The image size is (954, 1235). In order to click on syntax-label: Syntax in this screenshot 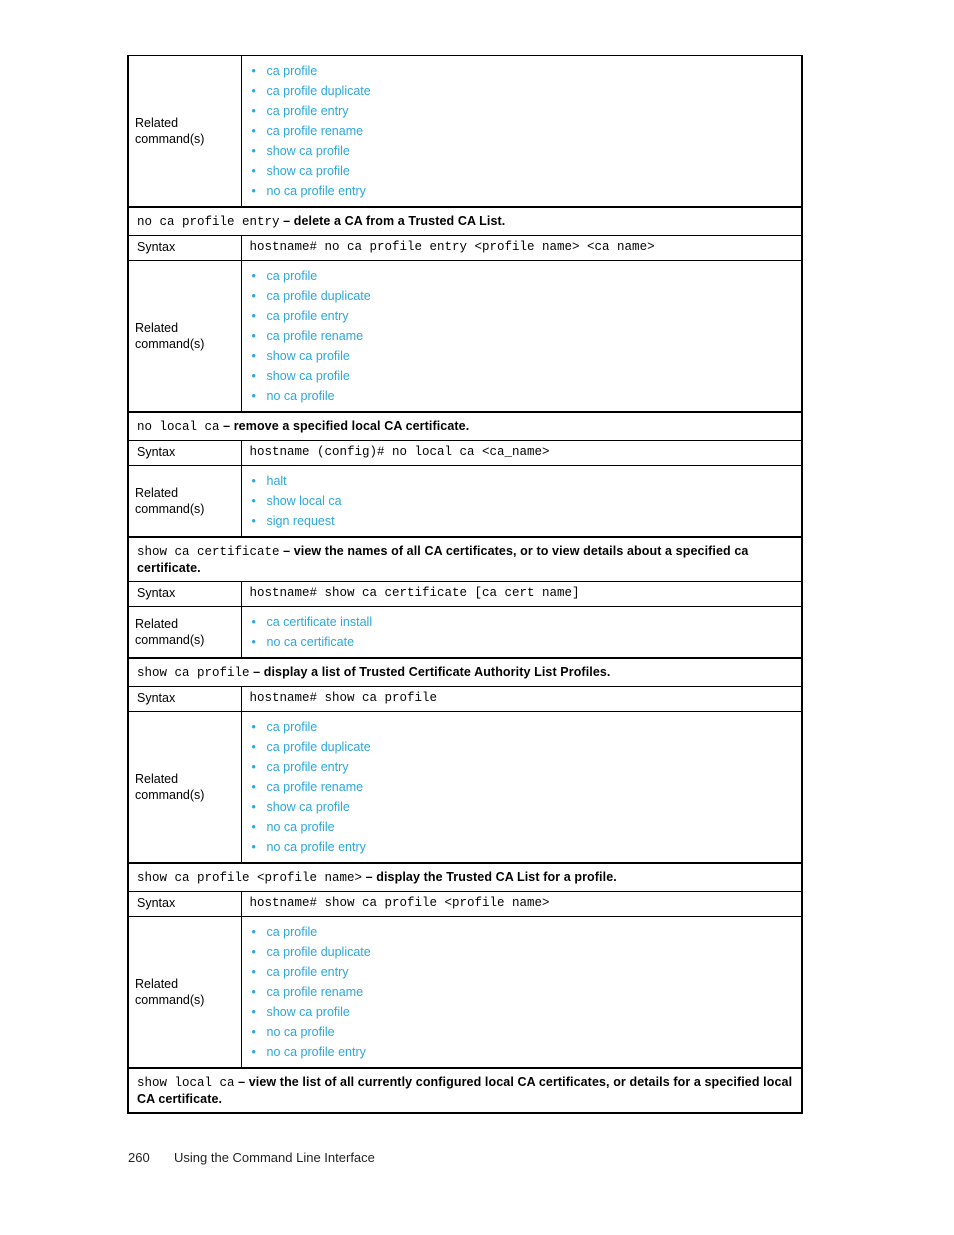, I will do `click(156, 593)`.